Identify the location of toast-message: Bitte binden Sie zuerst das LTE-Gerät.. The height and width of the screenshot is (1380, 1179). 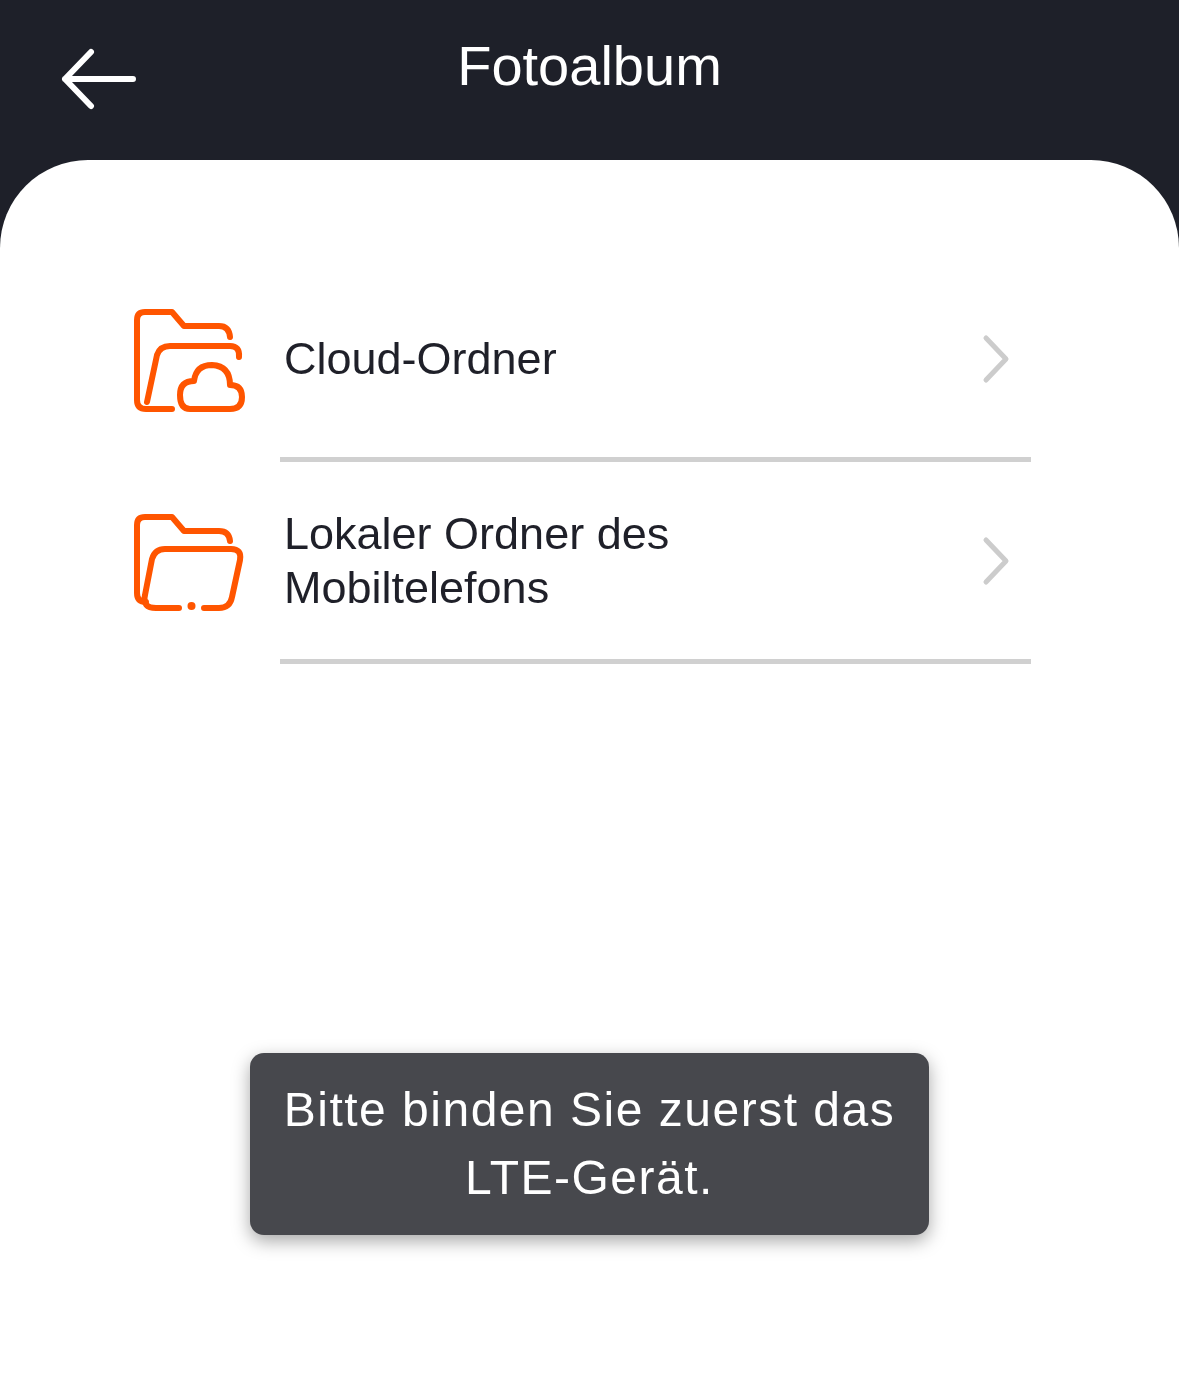
(589, 1144).